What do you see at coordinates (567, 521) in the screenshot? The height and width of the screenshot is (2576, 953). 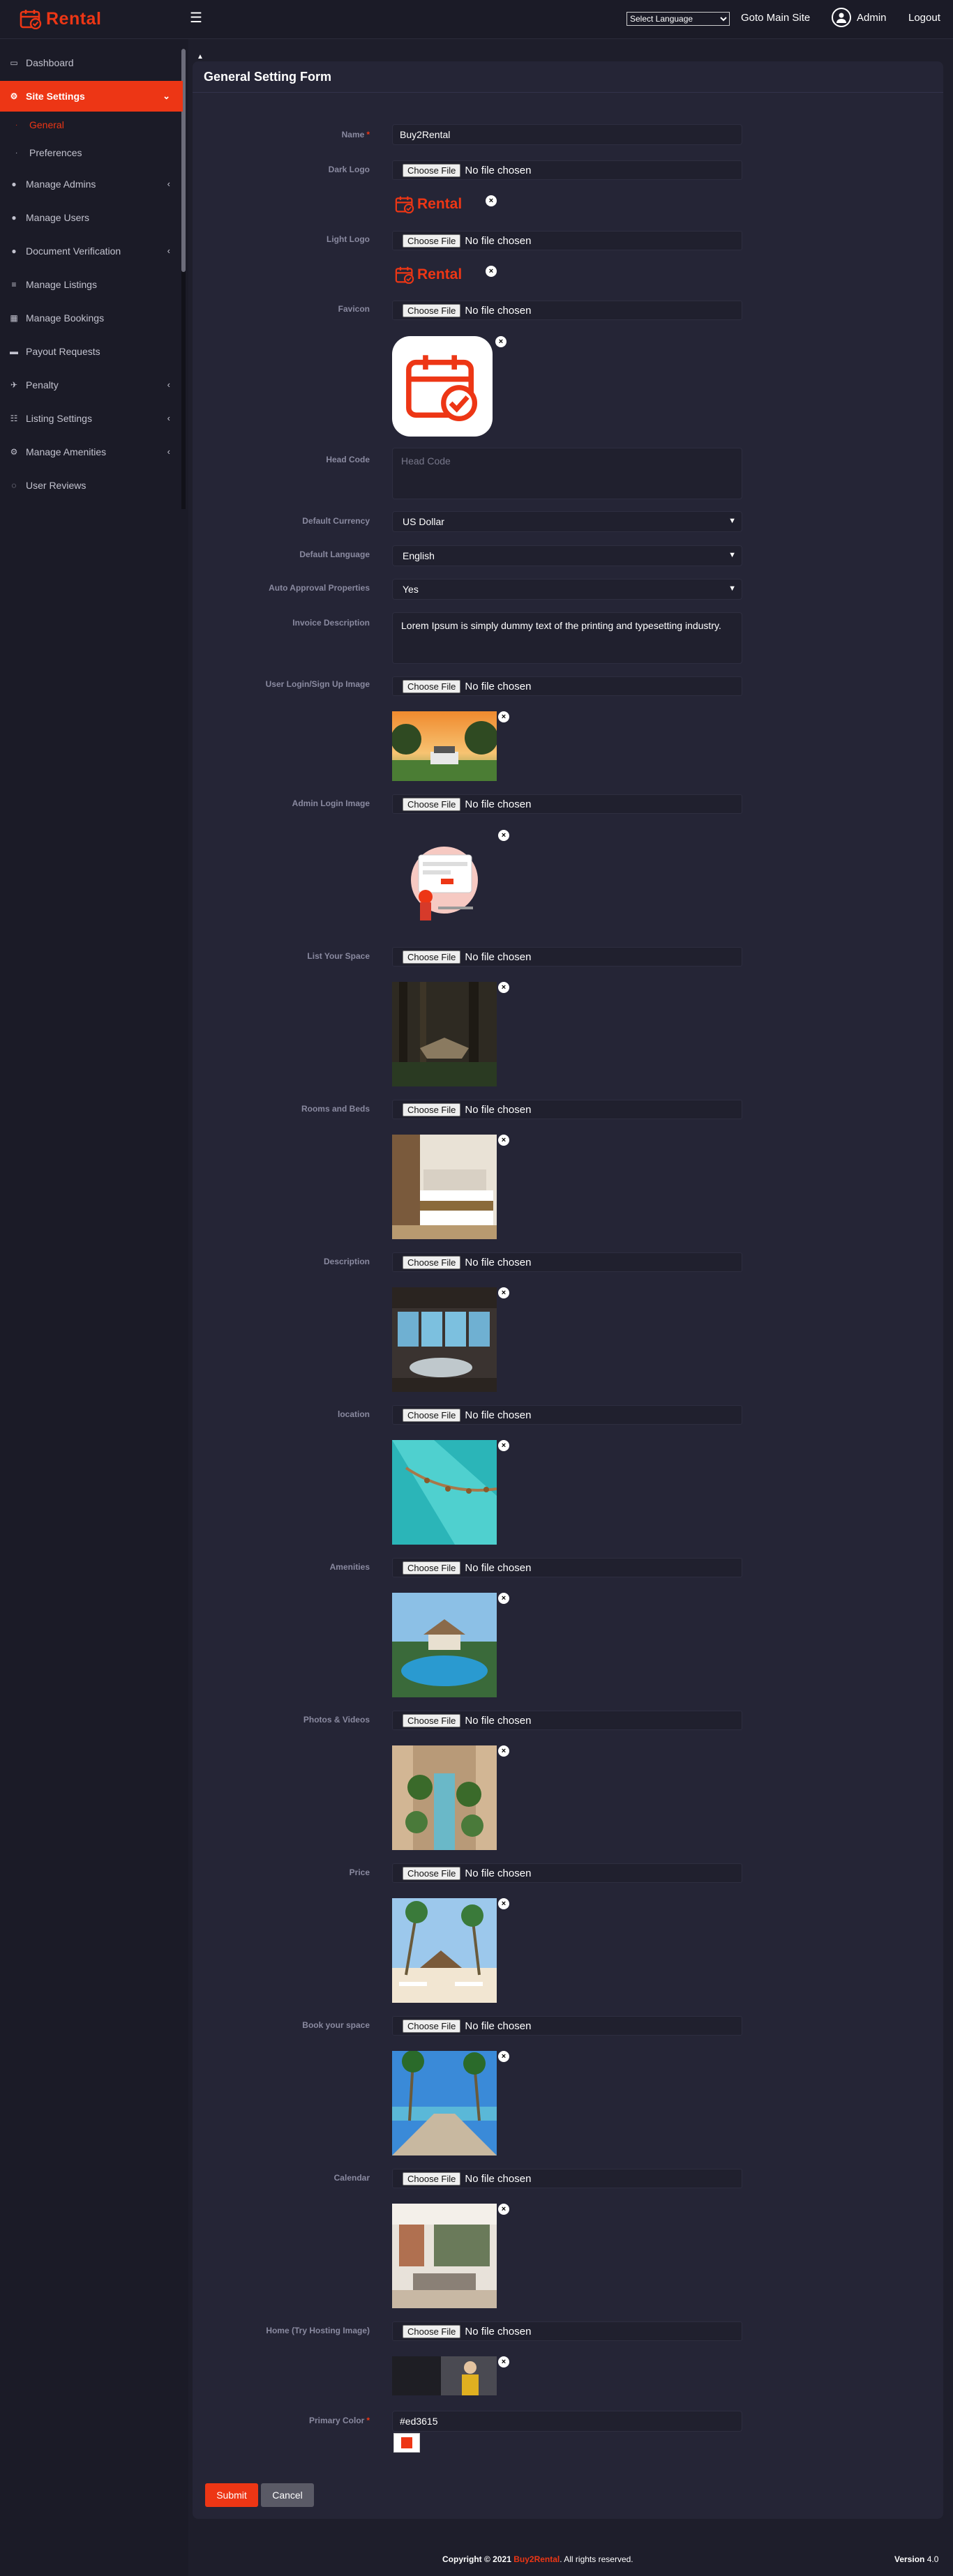 I see `default-currency-select: US Dollar ▼` at bounding box center [567, 521].